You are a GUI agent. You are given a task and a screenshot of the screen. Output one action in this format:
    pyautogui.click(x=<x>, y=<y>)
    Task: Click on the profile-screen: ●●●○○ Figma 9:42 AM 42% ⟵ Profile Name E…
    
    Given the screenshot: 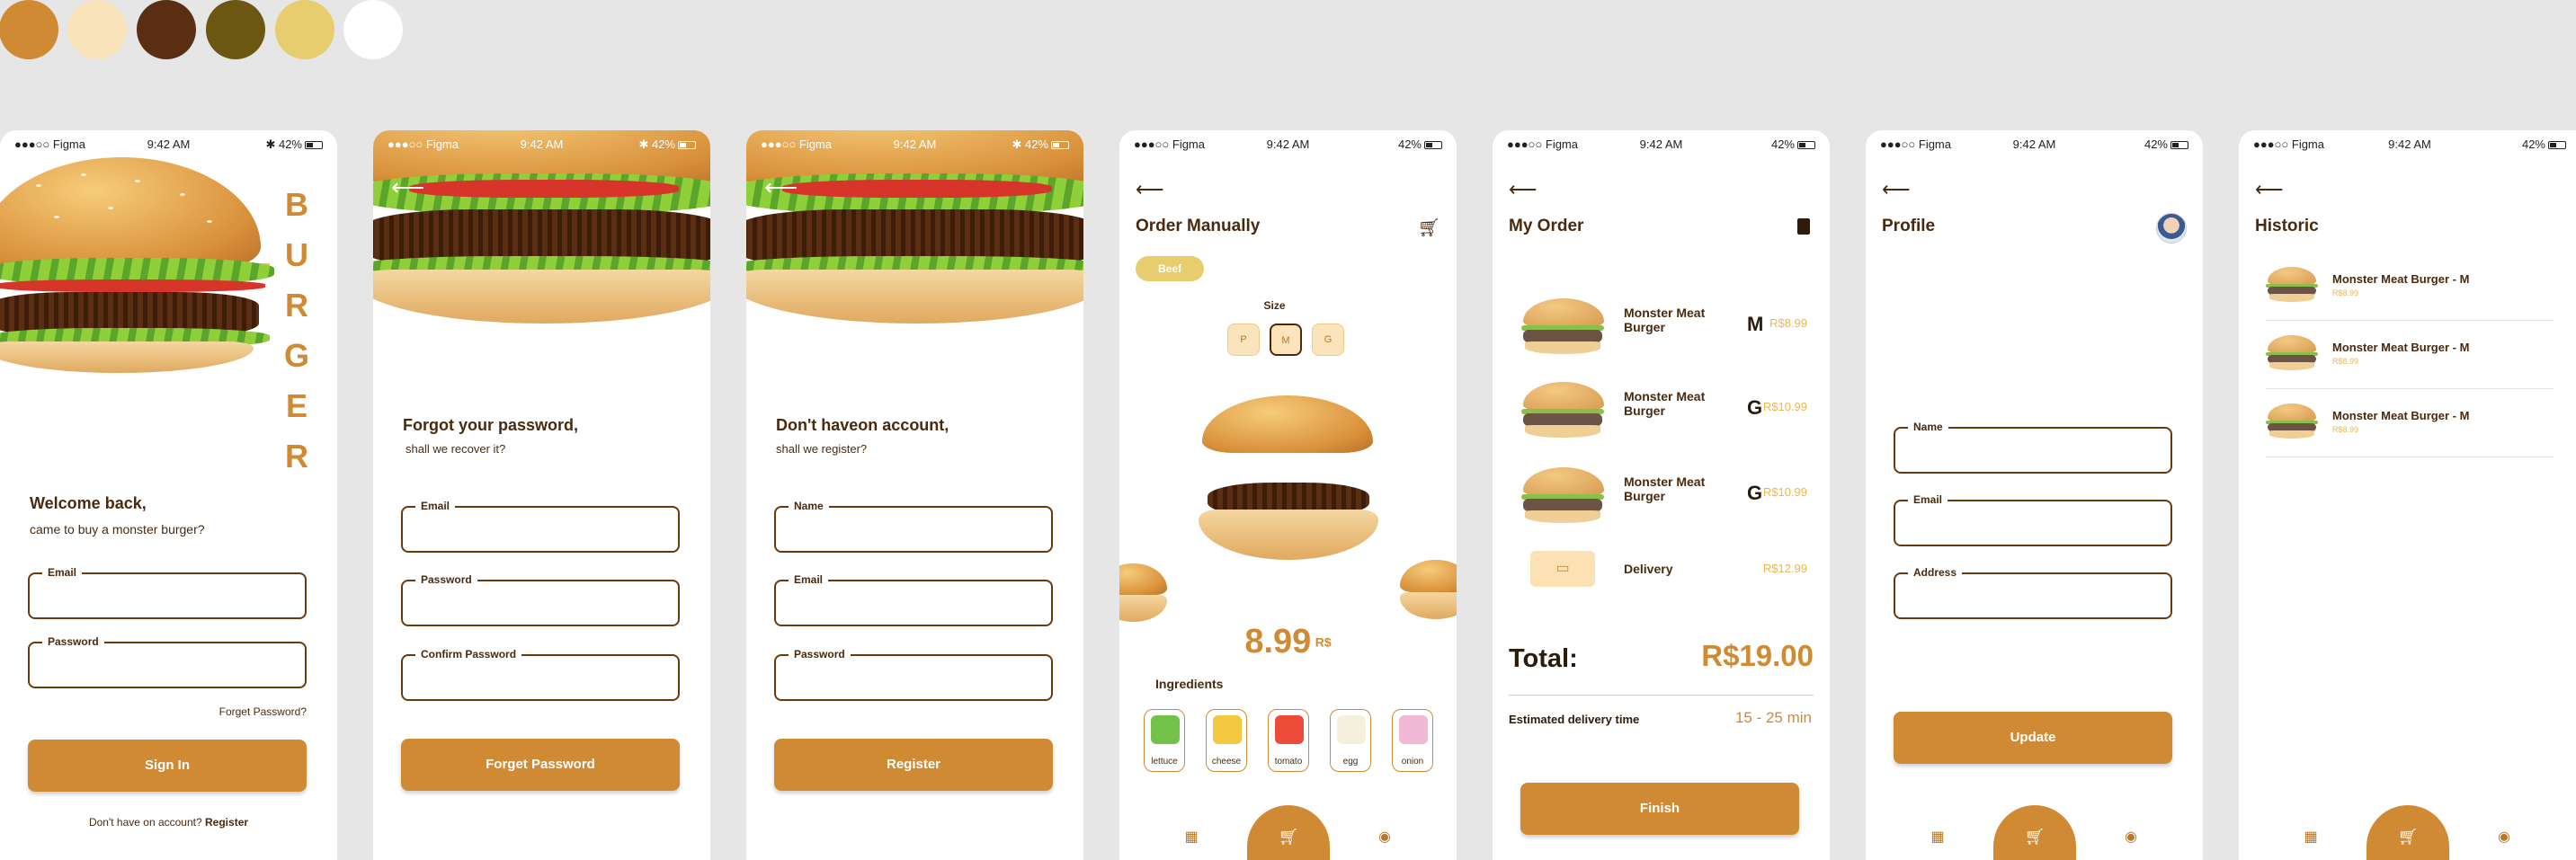 What is the action you would take?
    pyautogui.click(x=2035, y=495)
    